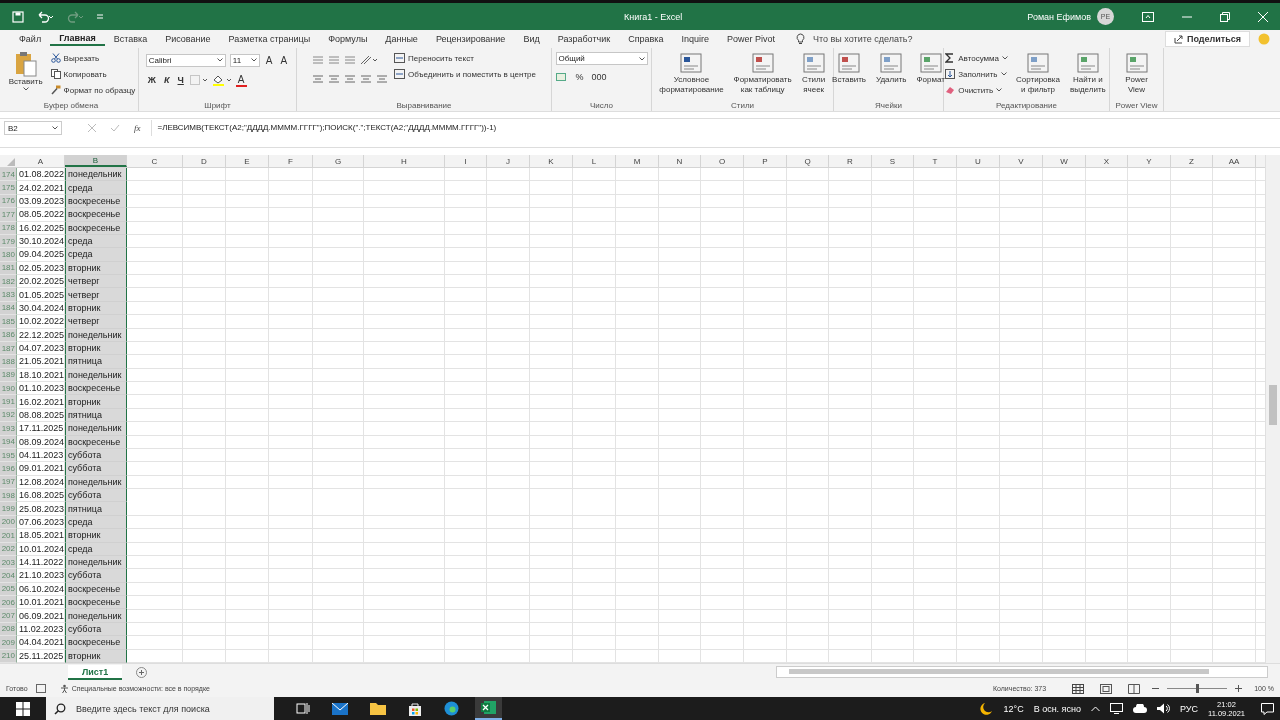 This screenshot has height=720, width=1280. Describe the element at coordinates (594, 161) in the screenshot. I see `column-header: L` at that location.